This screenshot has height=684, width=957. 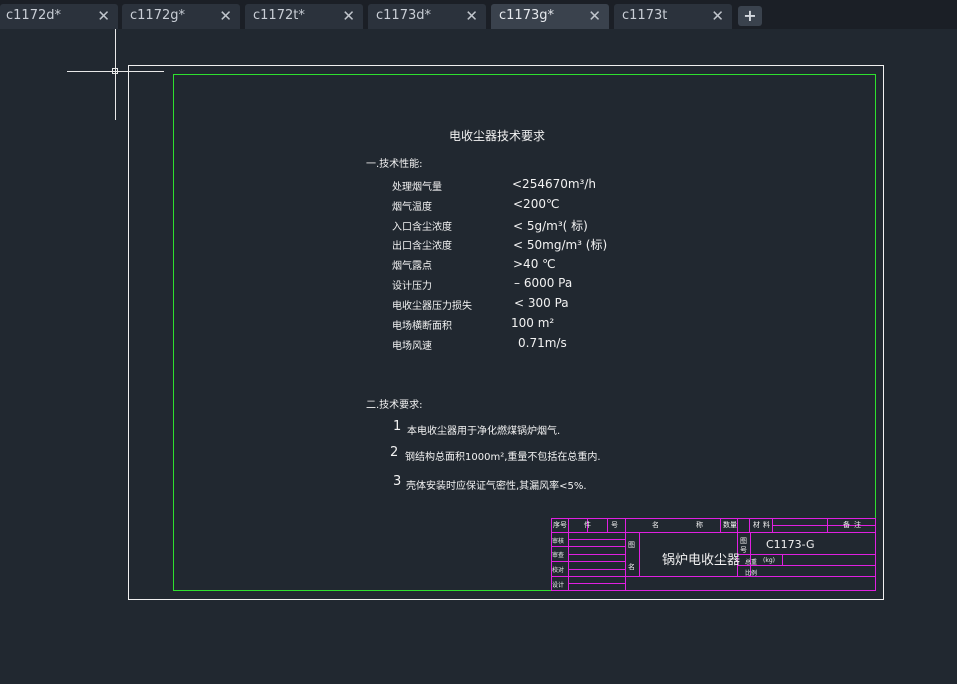 I want to click on spec-label: 电场横断面积, so click(x=422, y=326).